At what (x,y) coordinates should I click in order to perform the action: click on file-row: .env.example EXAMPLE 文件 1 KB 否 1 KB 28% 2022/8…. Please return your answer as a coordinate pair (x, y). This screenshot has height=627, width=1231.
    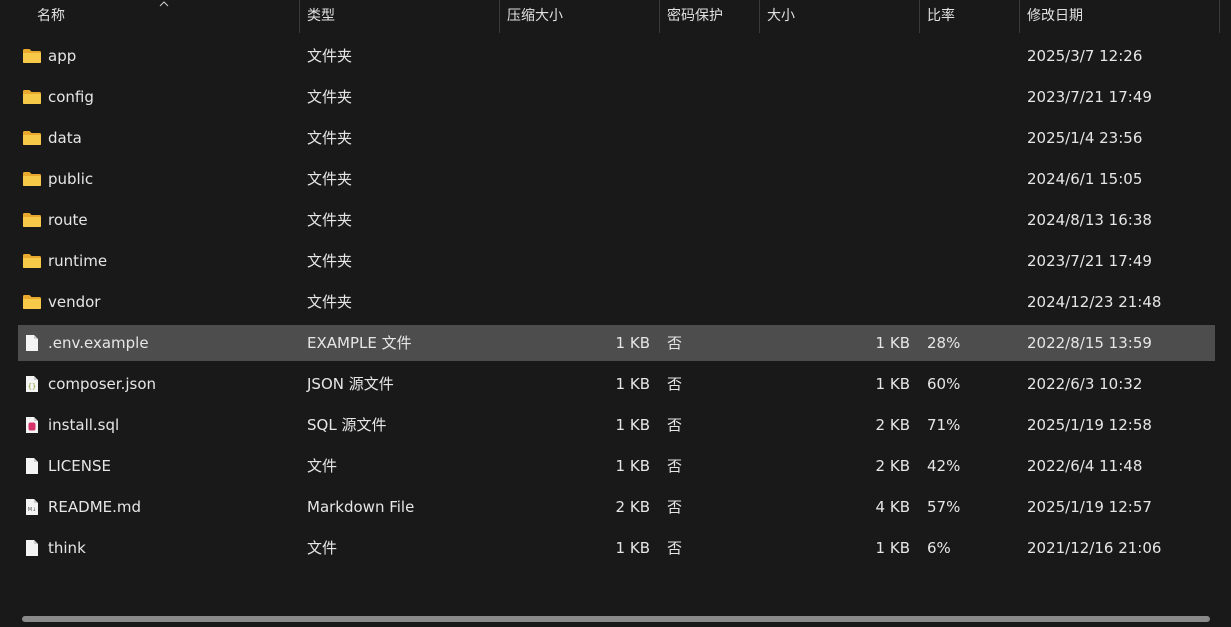
    Looking at the image, I should click on (616, 343).